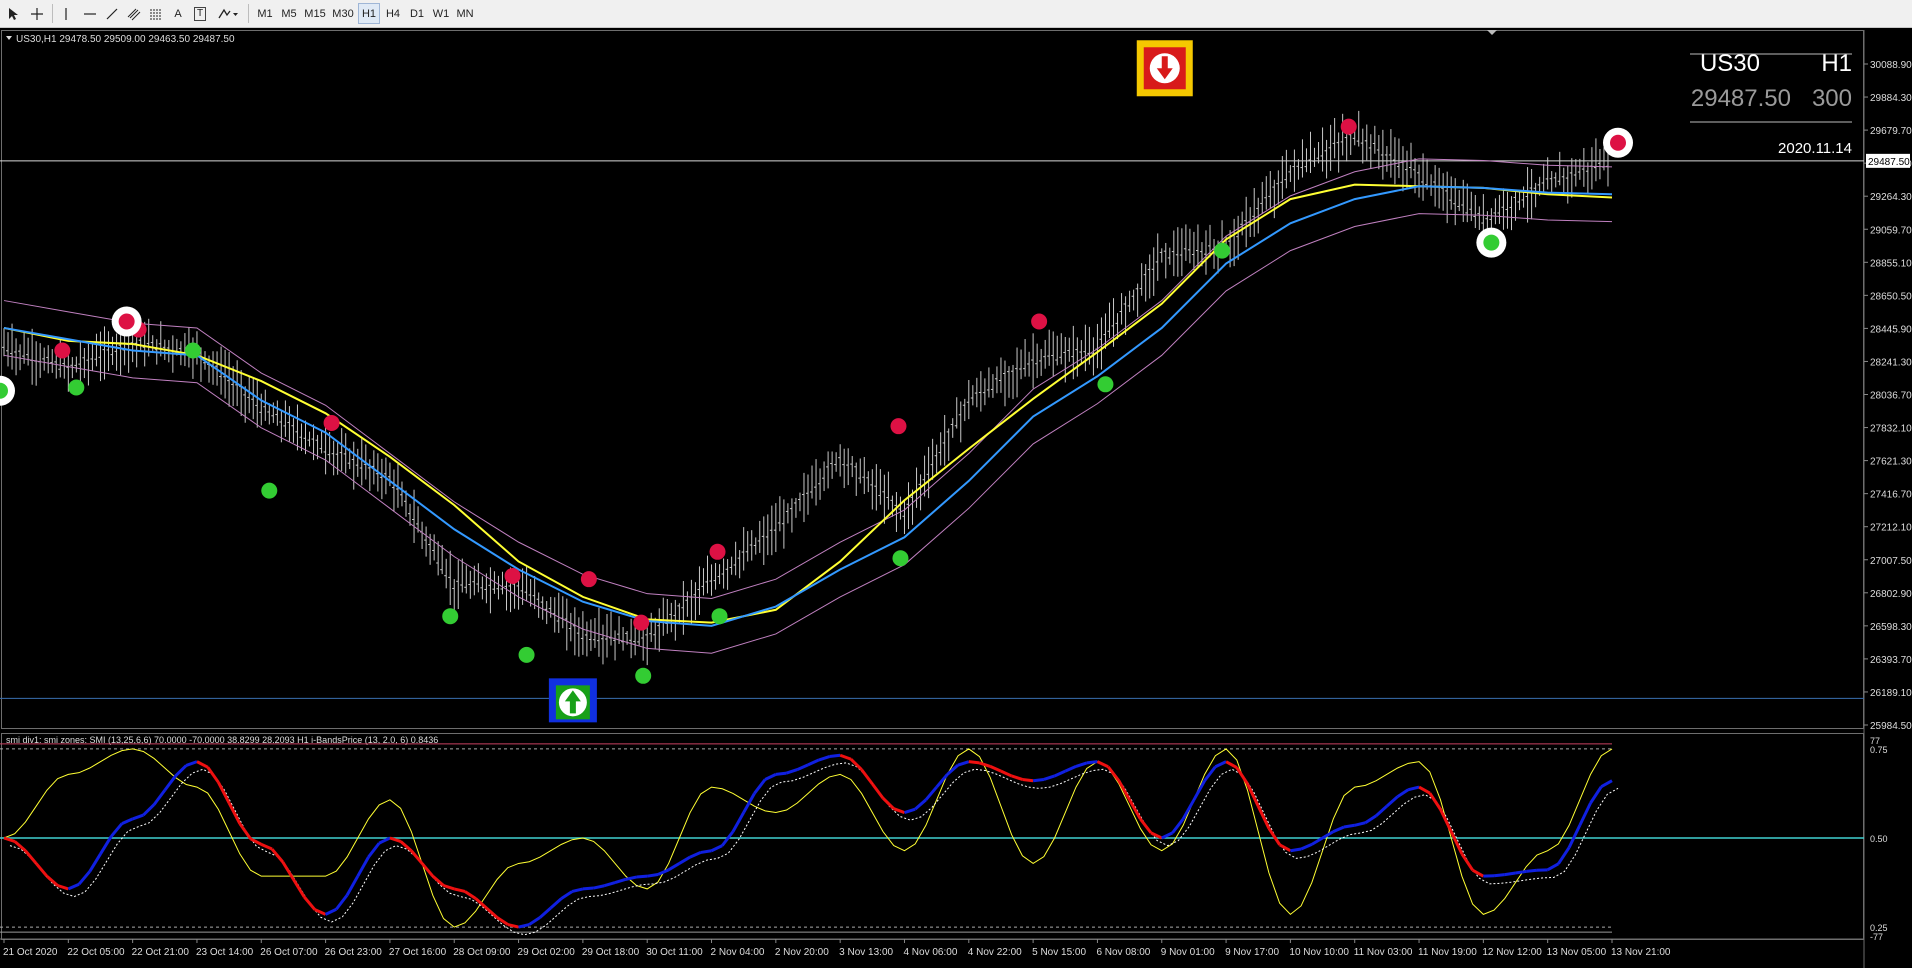 This screenshot has width=1912, height=968. What do you see at coordinates (674, 952) in the screenshot?
I see `time-tick-label: 30 Oct 11:00` at bounding box center [674, 952].